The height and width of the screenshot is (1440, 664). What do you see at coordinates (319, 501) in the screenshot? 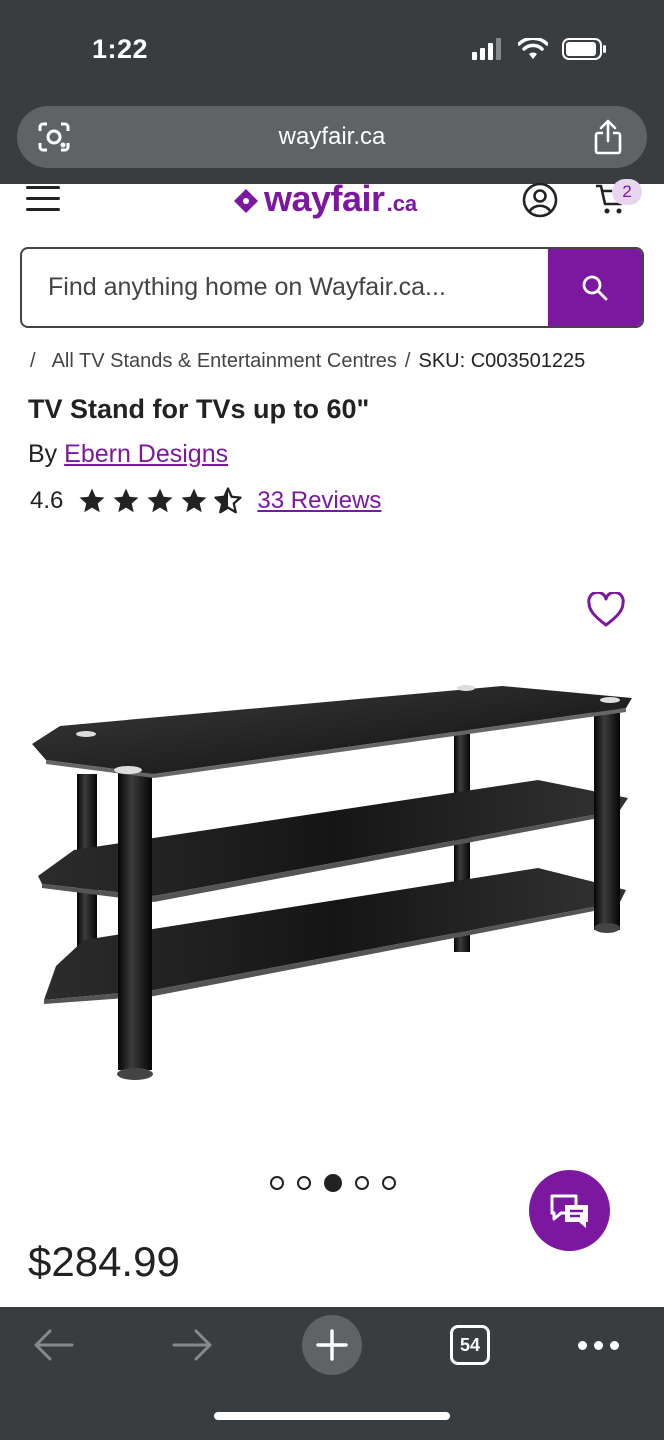
I see `reviews-link: 33 Reviews` at bounding box center [319, 501].